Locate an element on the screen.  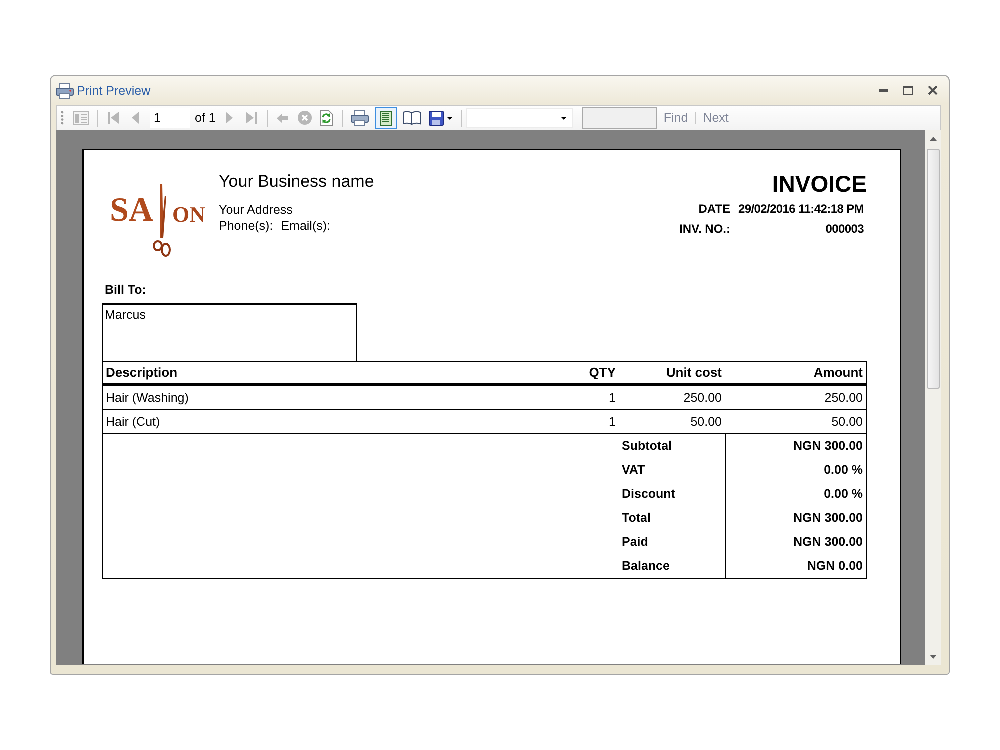
skip-forward-icon is located at coordinates (252, 118).